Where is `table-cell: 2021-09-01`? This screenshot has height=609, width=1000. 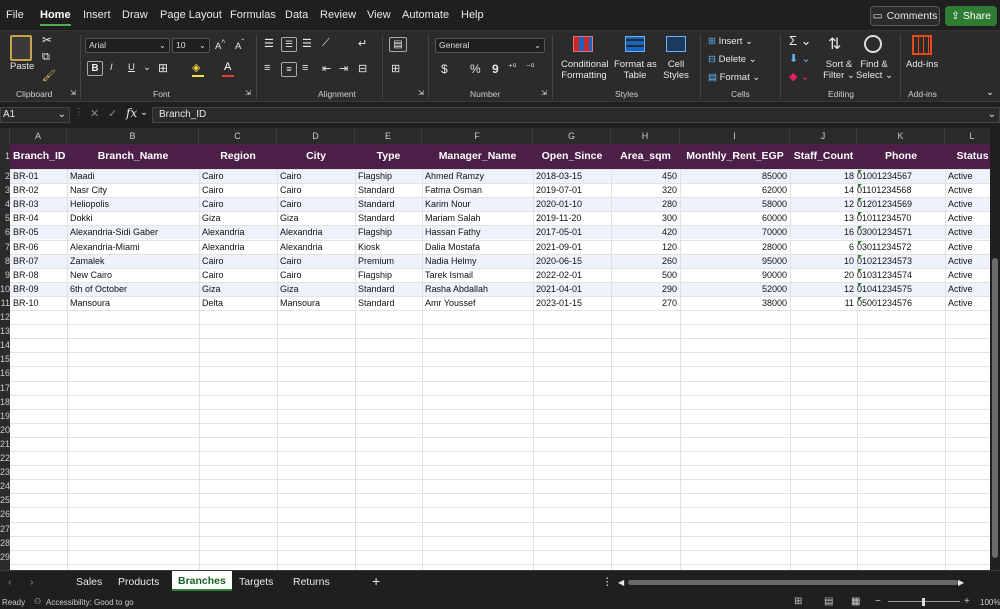 table-cell: 2021-09-01 is located at coordinates (572, 247).